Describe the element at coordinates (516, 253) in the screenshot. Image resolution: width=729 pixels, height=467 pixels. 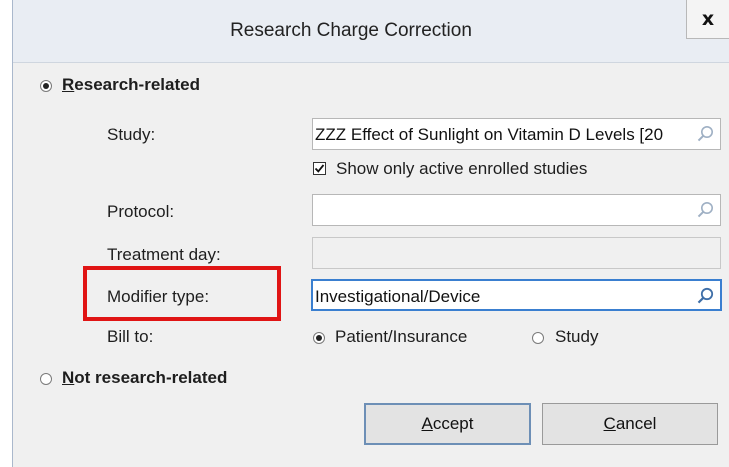
I see `treatment-day-field` at that location.